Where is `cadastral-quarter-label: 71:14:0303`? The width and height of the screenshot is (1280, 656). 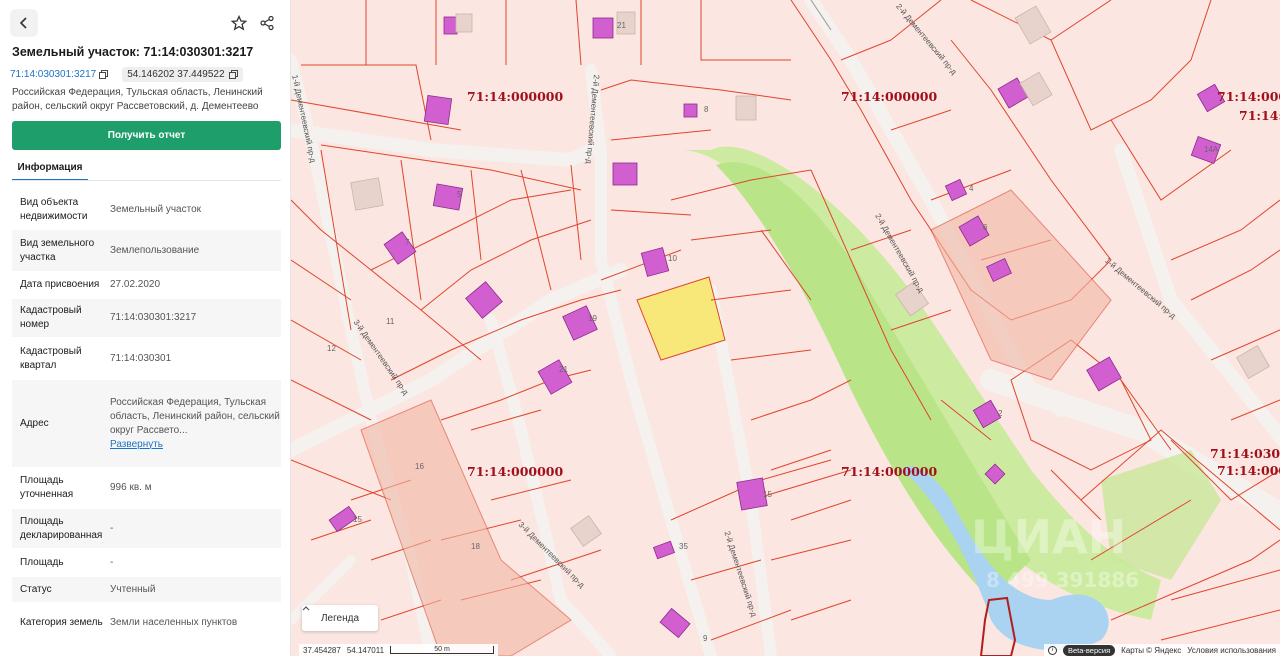 cadastral-quarter-label: 71:14:0303 is located at coordinates (1245, 453).